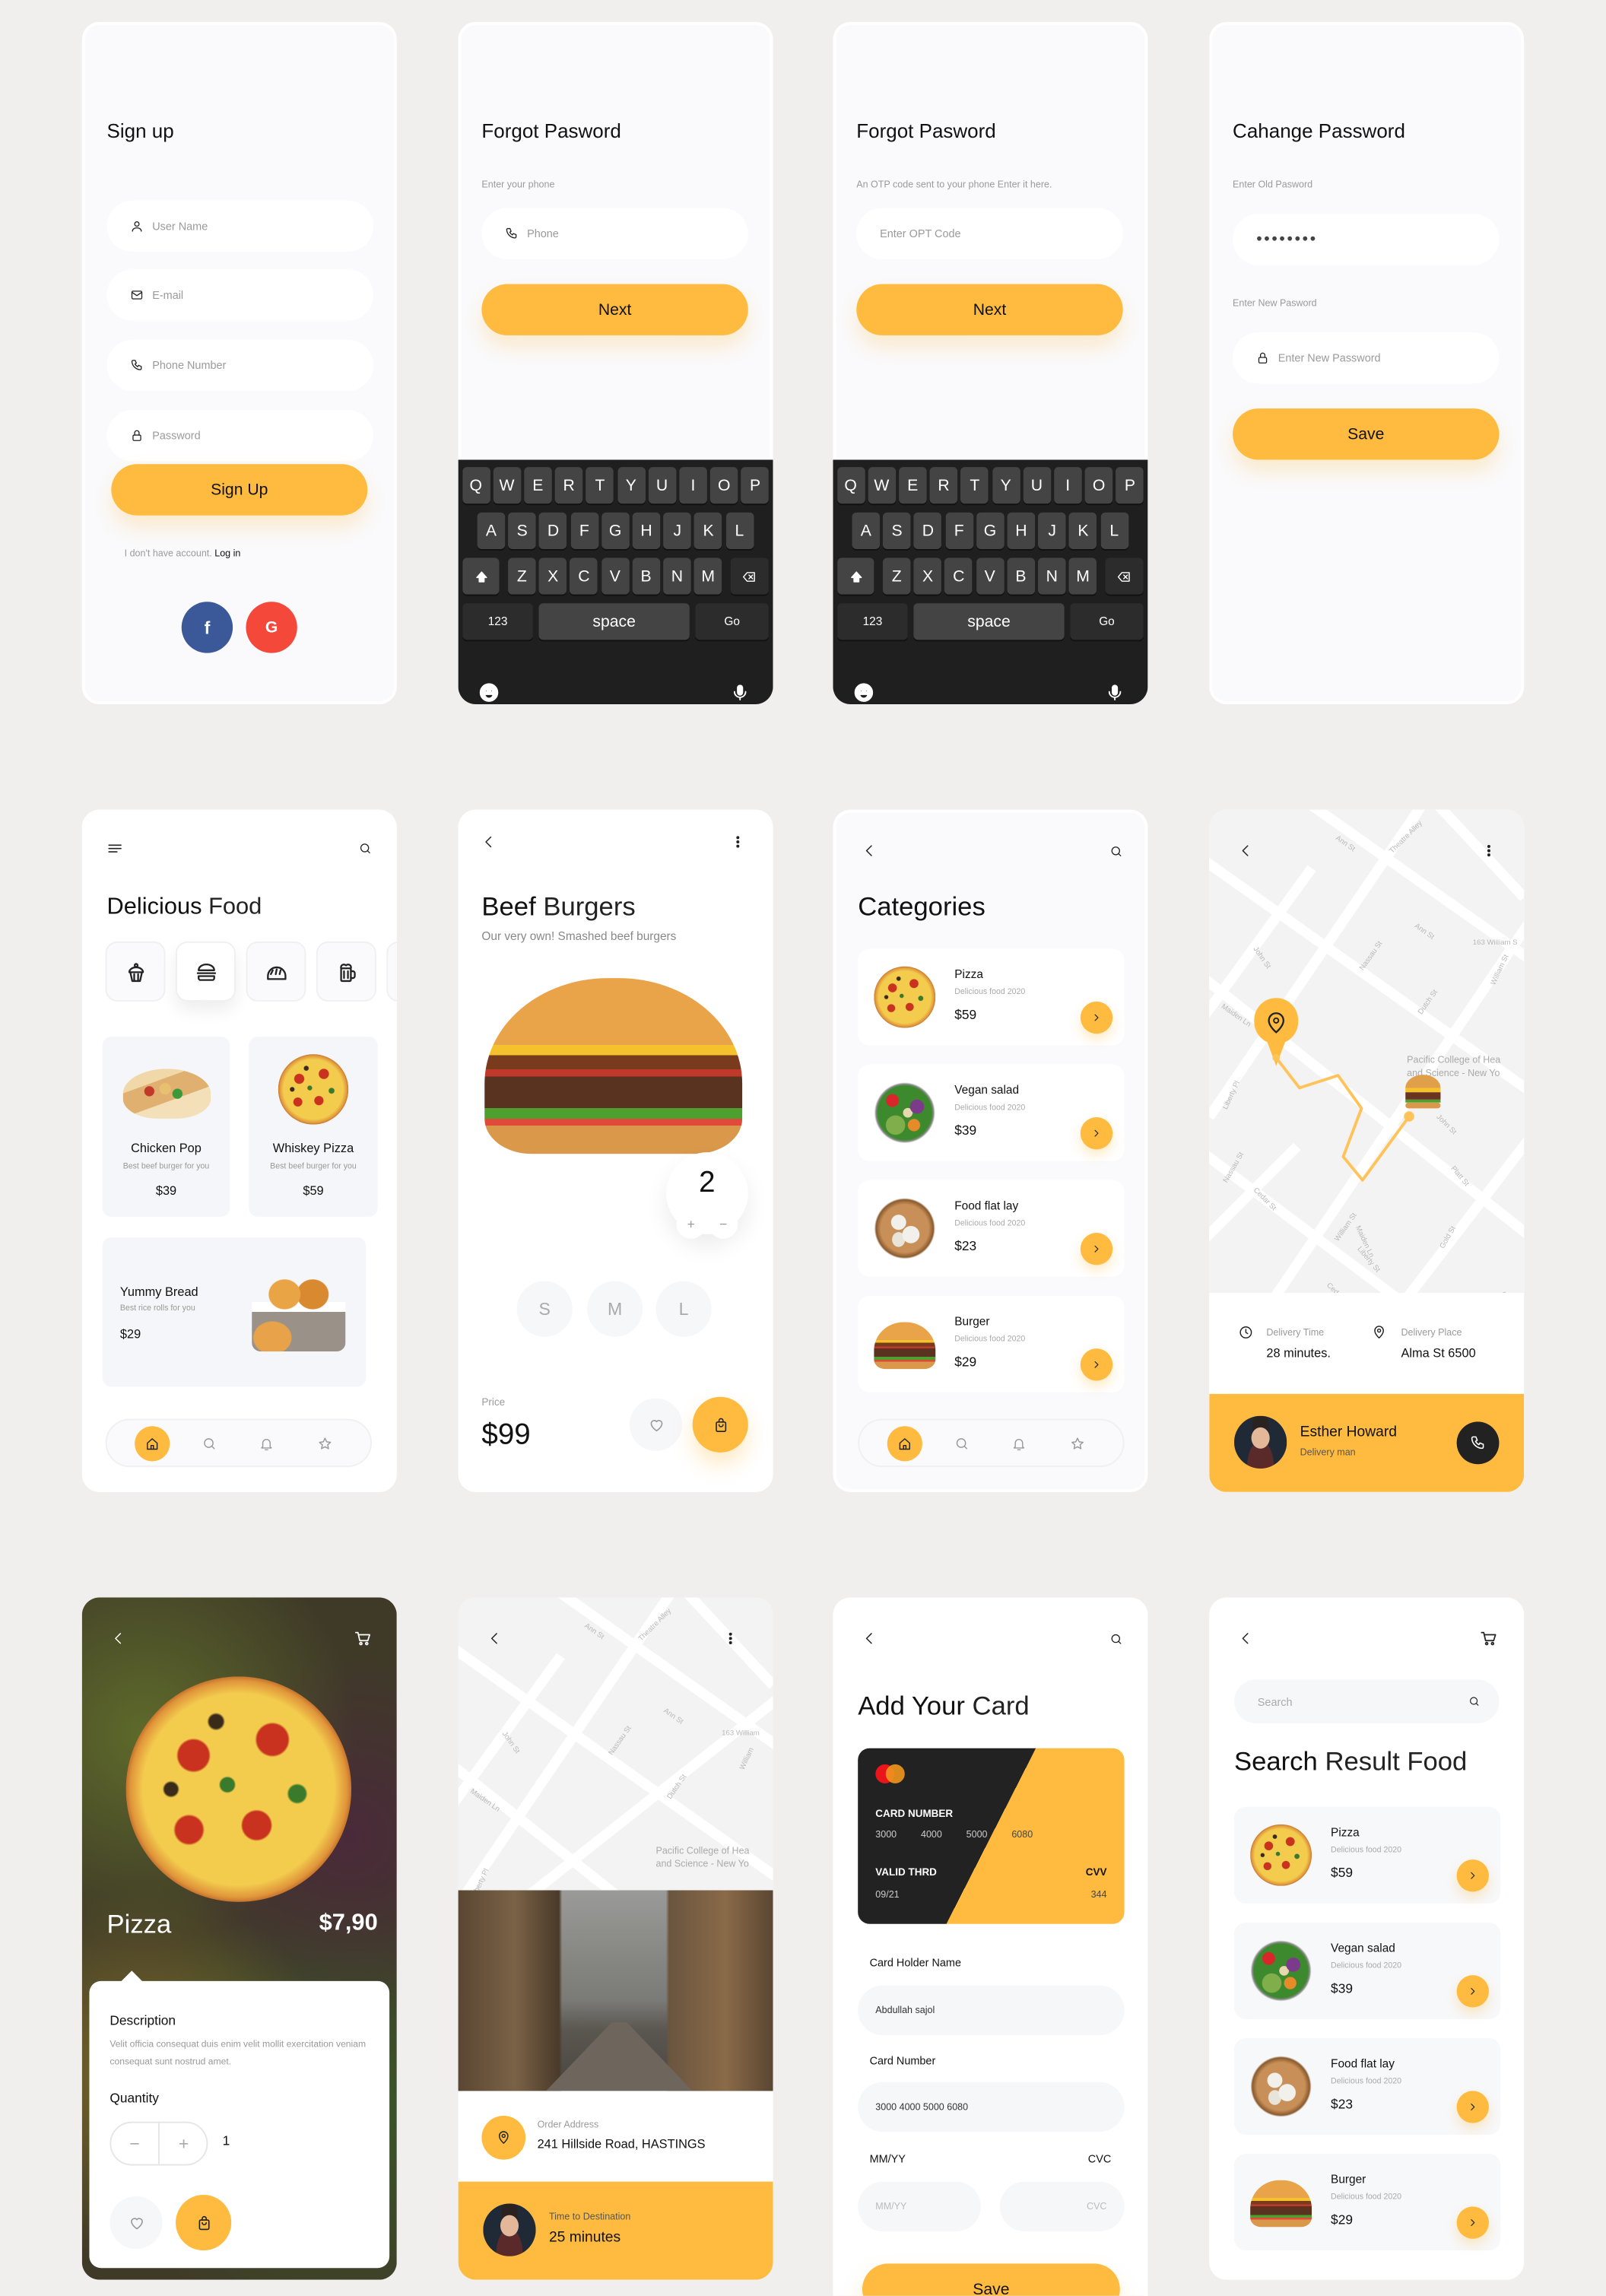  Describe the element at coordinates (276, 972) in the screenshot. I see `category-bread` at that location.